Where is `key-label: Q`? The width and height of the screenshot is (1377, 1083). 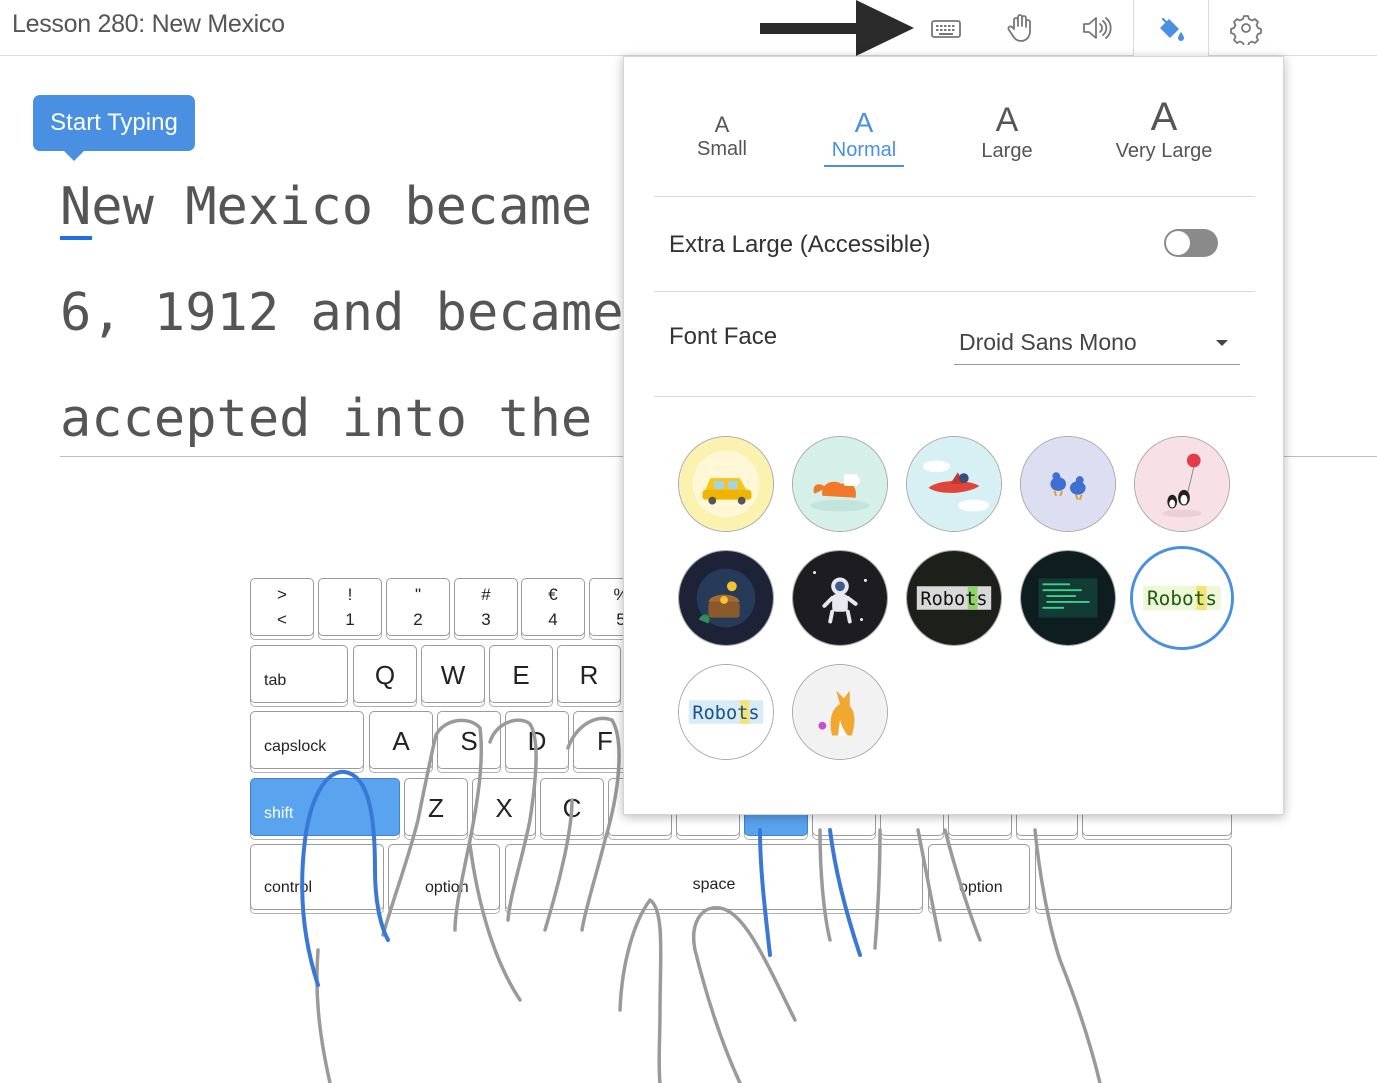 key-label: Q is located at coordinates (385, 675).